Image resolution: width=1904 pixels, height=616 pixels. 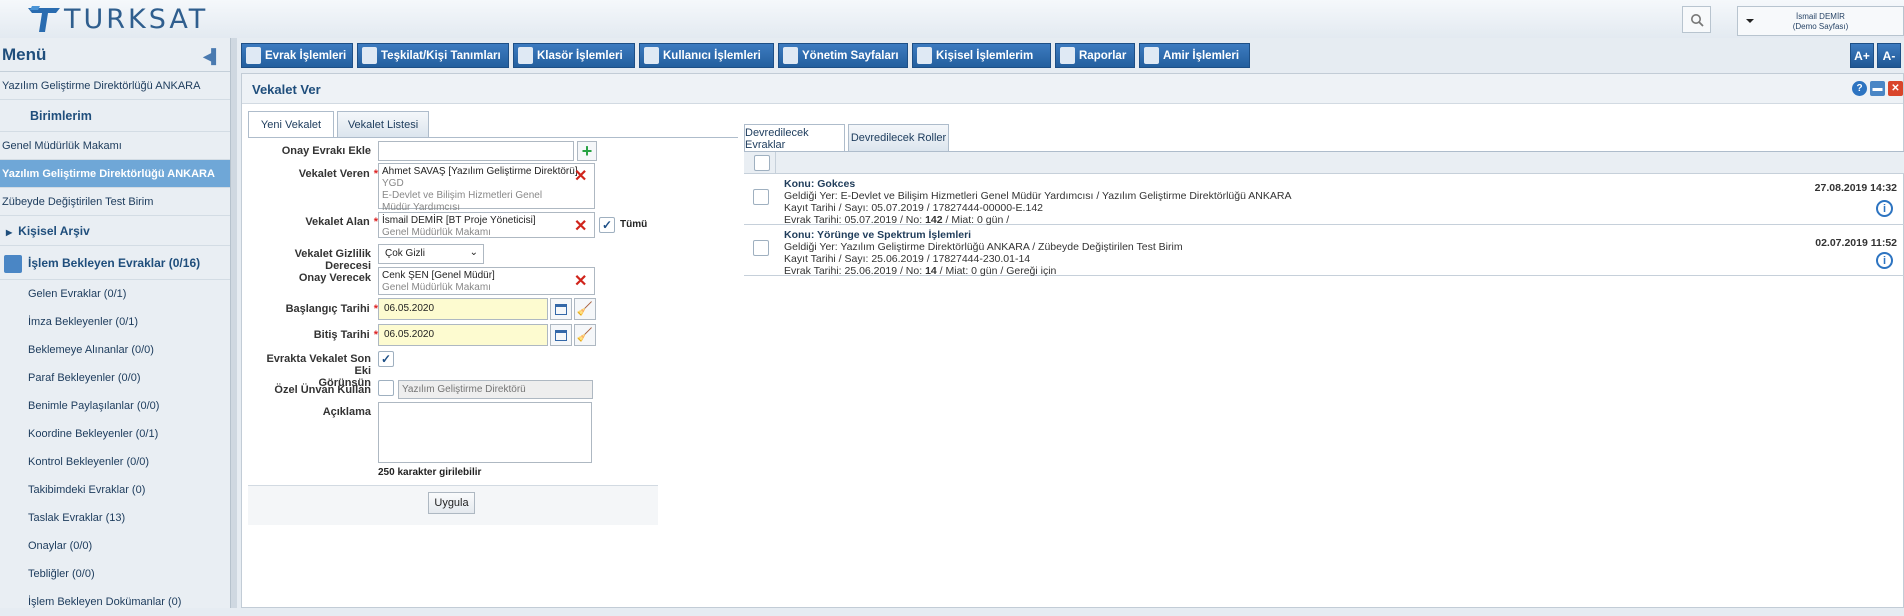 I want to click on font-increase-button: A+, so click(x=1862, y=55).